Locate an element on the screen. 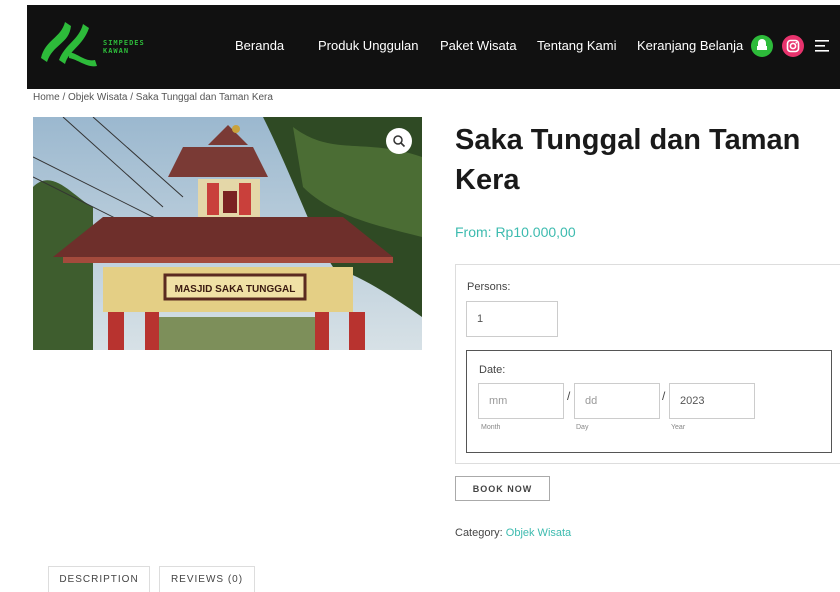  product-title: Saka Tunggal dan Taman Kera is located at coordinates (628, 160).